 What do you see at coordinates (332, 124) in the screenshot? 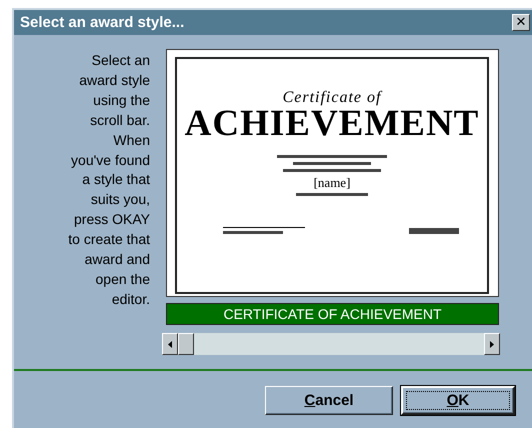
I see `certificate-title: ACHIEVEMENT` at bounding box center [332, 124].